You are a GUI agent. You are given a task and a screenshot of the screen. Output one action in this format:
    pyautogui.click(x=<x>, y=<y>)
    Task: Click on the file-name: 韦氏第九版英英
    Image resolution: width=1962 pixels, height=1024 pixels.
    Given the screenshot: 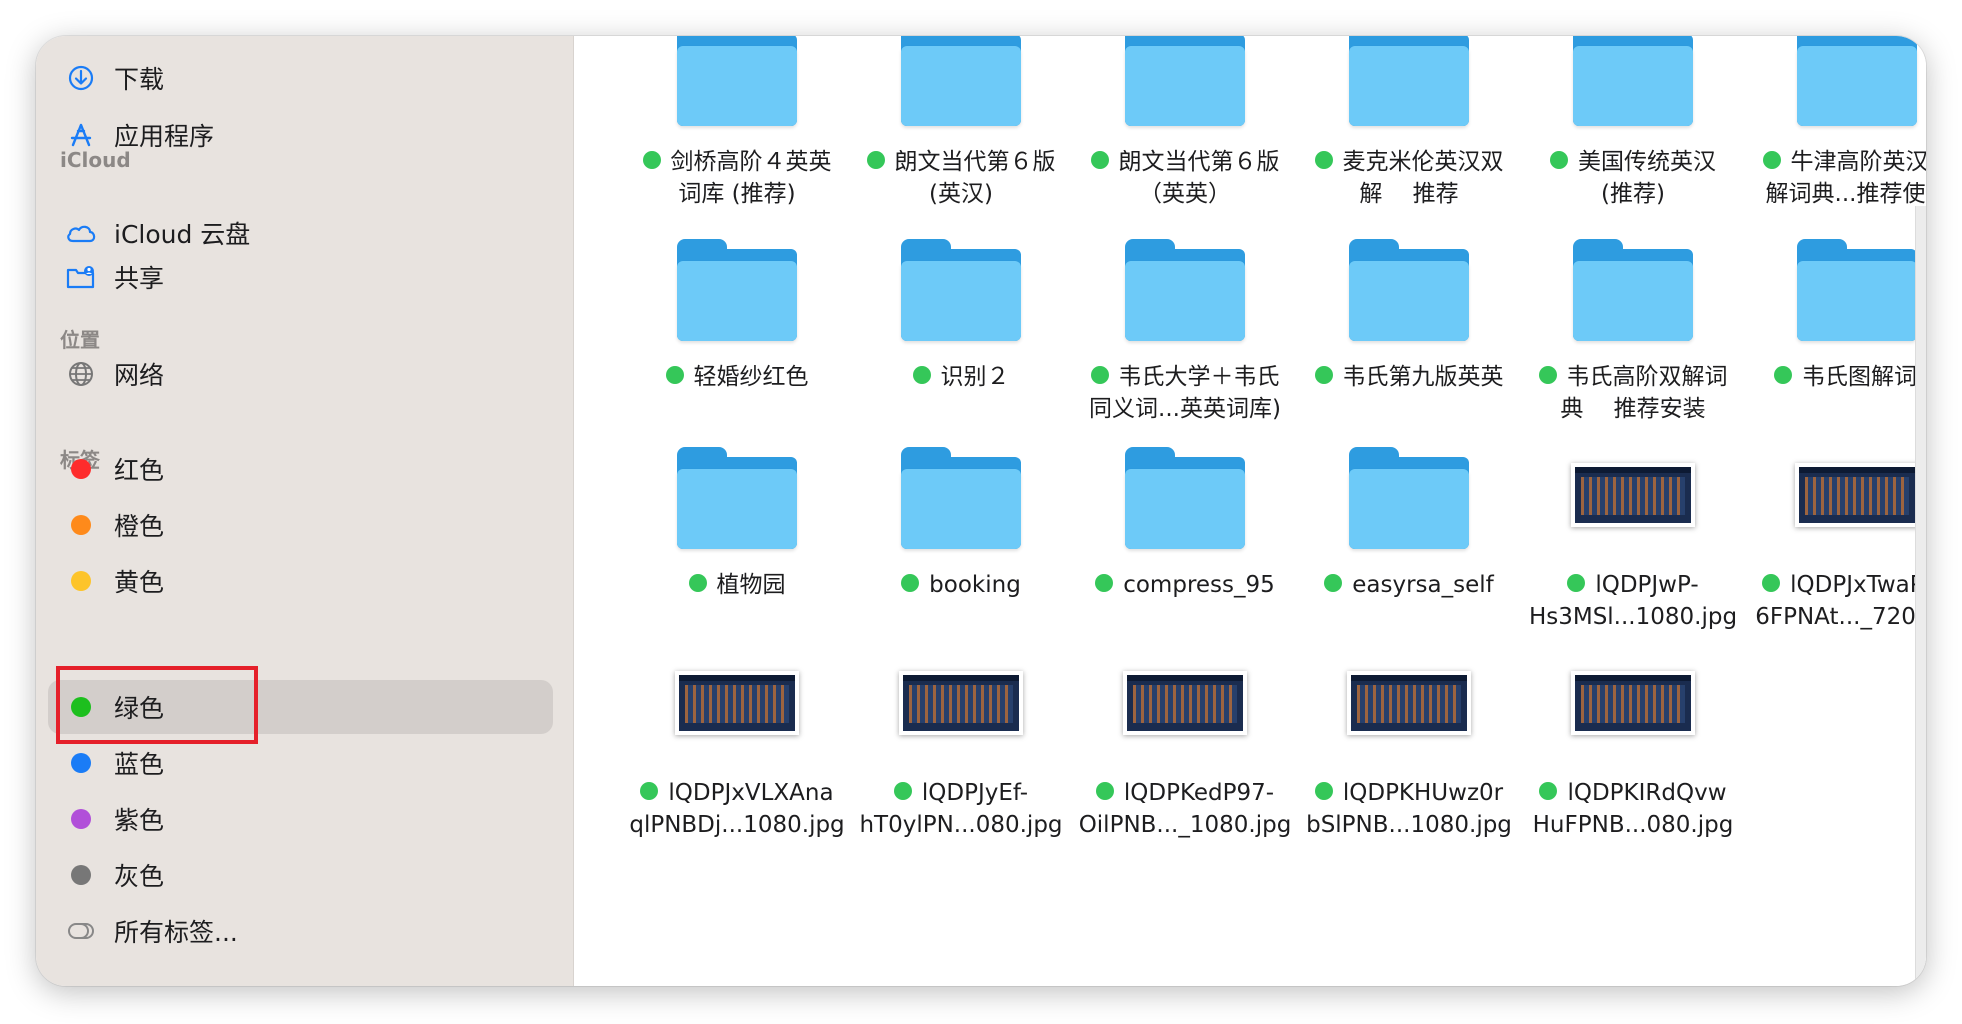 What is the action you would take?
    pyautogui.click(x=1423, y=377)
    